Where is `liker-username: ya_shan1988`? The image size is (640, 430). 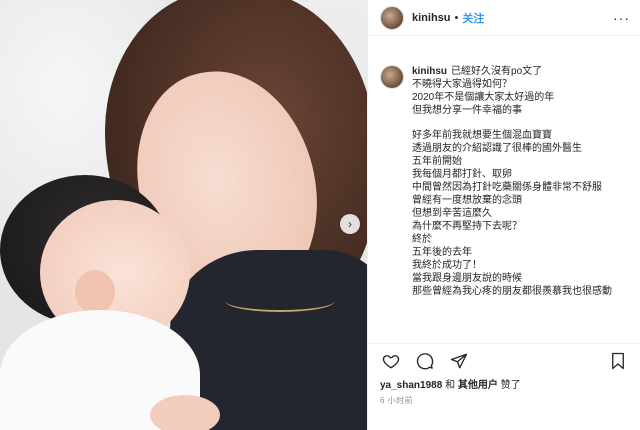
liker-username: ya_shan1988 is located at coordinates (411, 385).